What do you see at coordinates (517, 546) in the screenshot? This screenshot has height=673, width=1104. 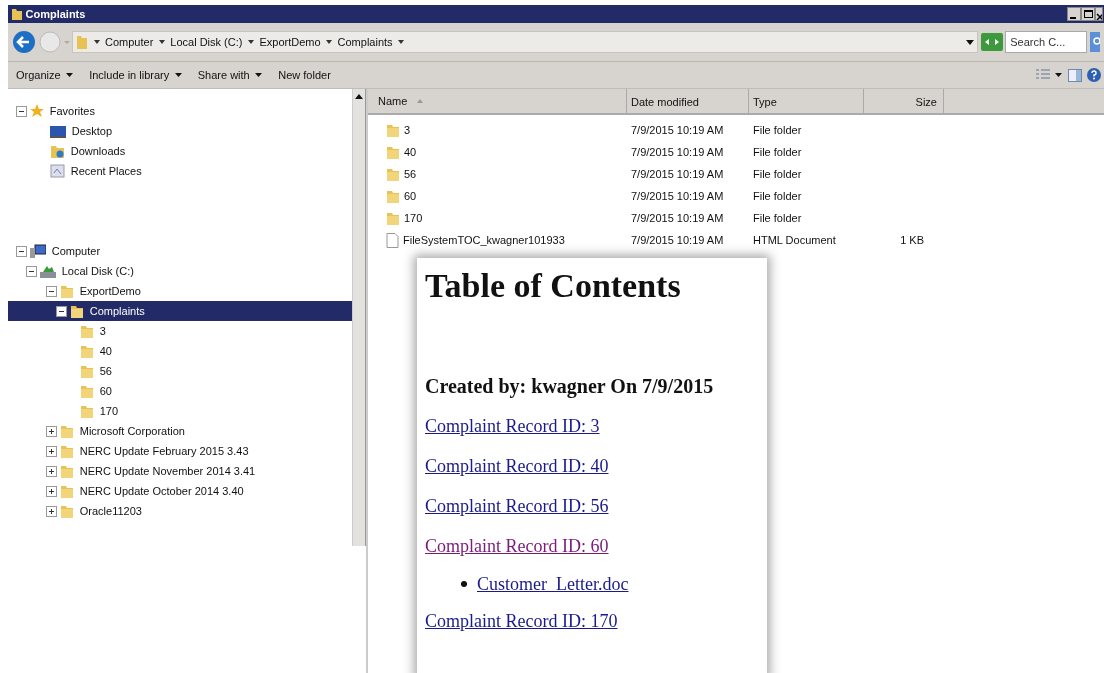 I see `page-link: Complaint Record ID: 60` at bounding box center [517, 546].